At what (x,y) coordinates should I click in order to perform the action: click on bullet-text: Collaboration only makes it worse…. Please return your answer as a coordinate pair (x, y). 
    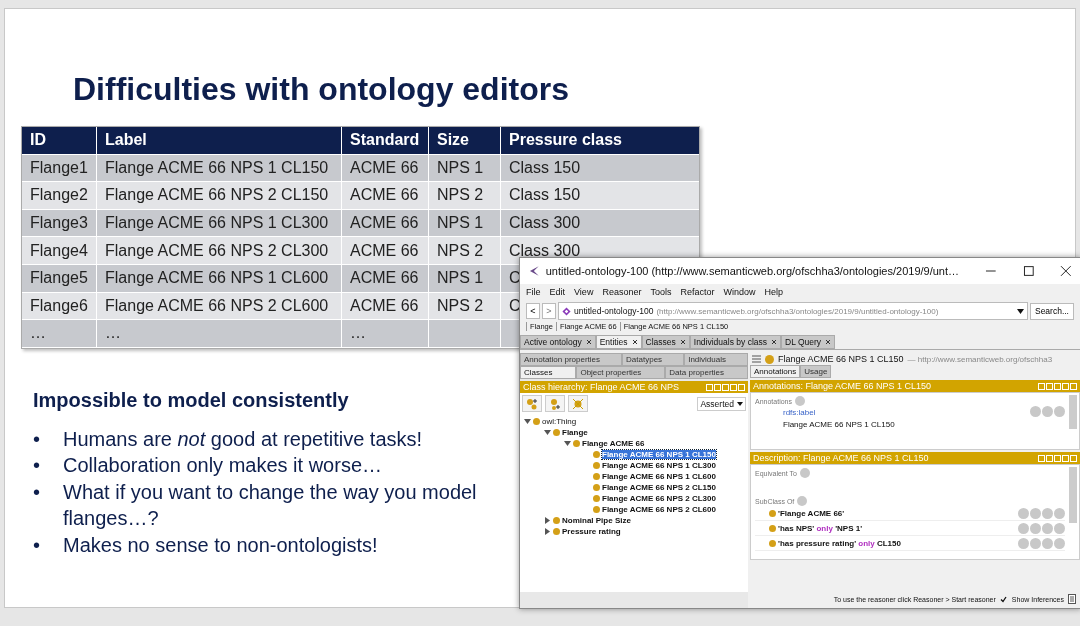
    Looking at the image, I should click on (223, 466).